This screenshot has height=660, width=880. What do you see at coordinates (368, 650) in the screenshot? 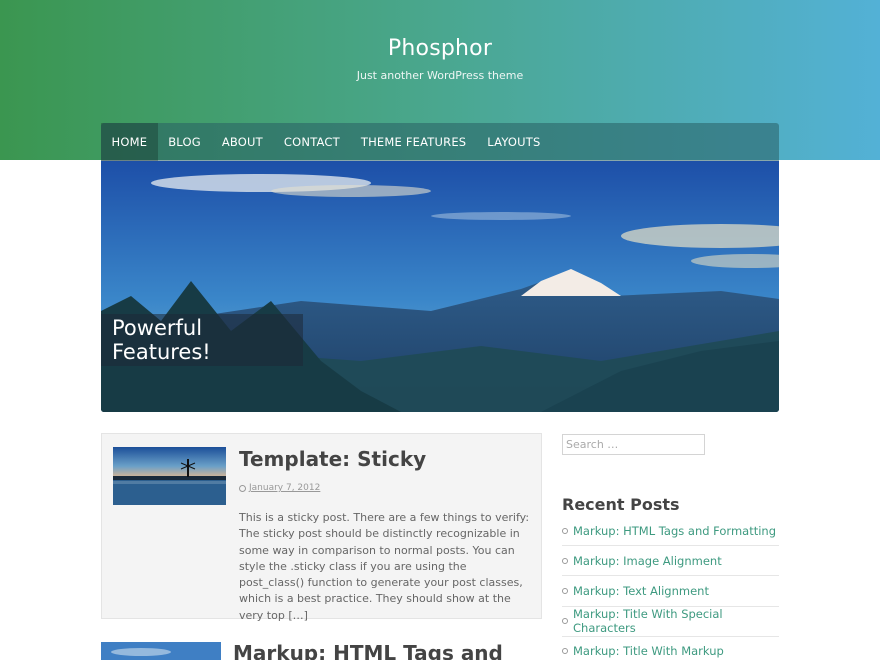
I see `post-title: Markup: HTML Tags and` at bounding box center [368, 650].